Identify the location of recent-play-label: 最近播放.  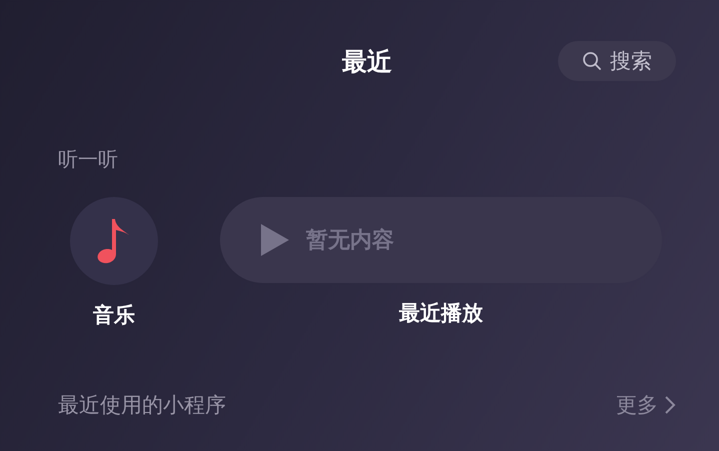
(441, 313).